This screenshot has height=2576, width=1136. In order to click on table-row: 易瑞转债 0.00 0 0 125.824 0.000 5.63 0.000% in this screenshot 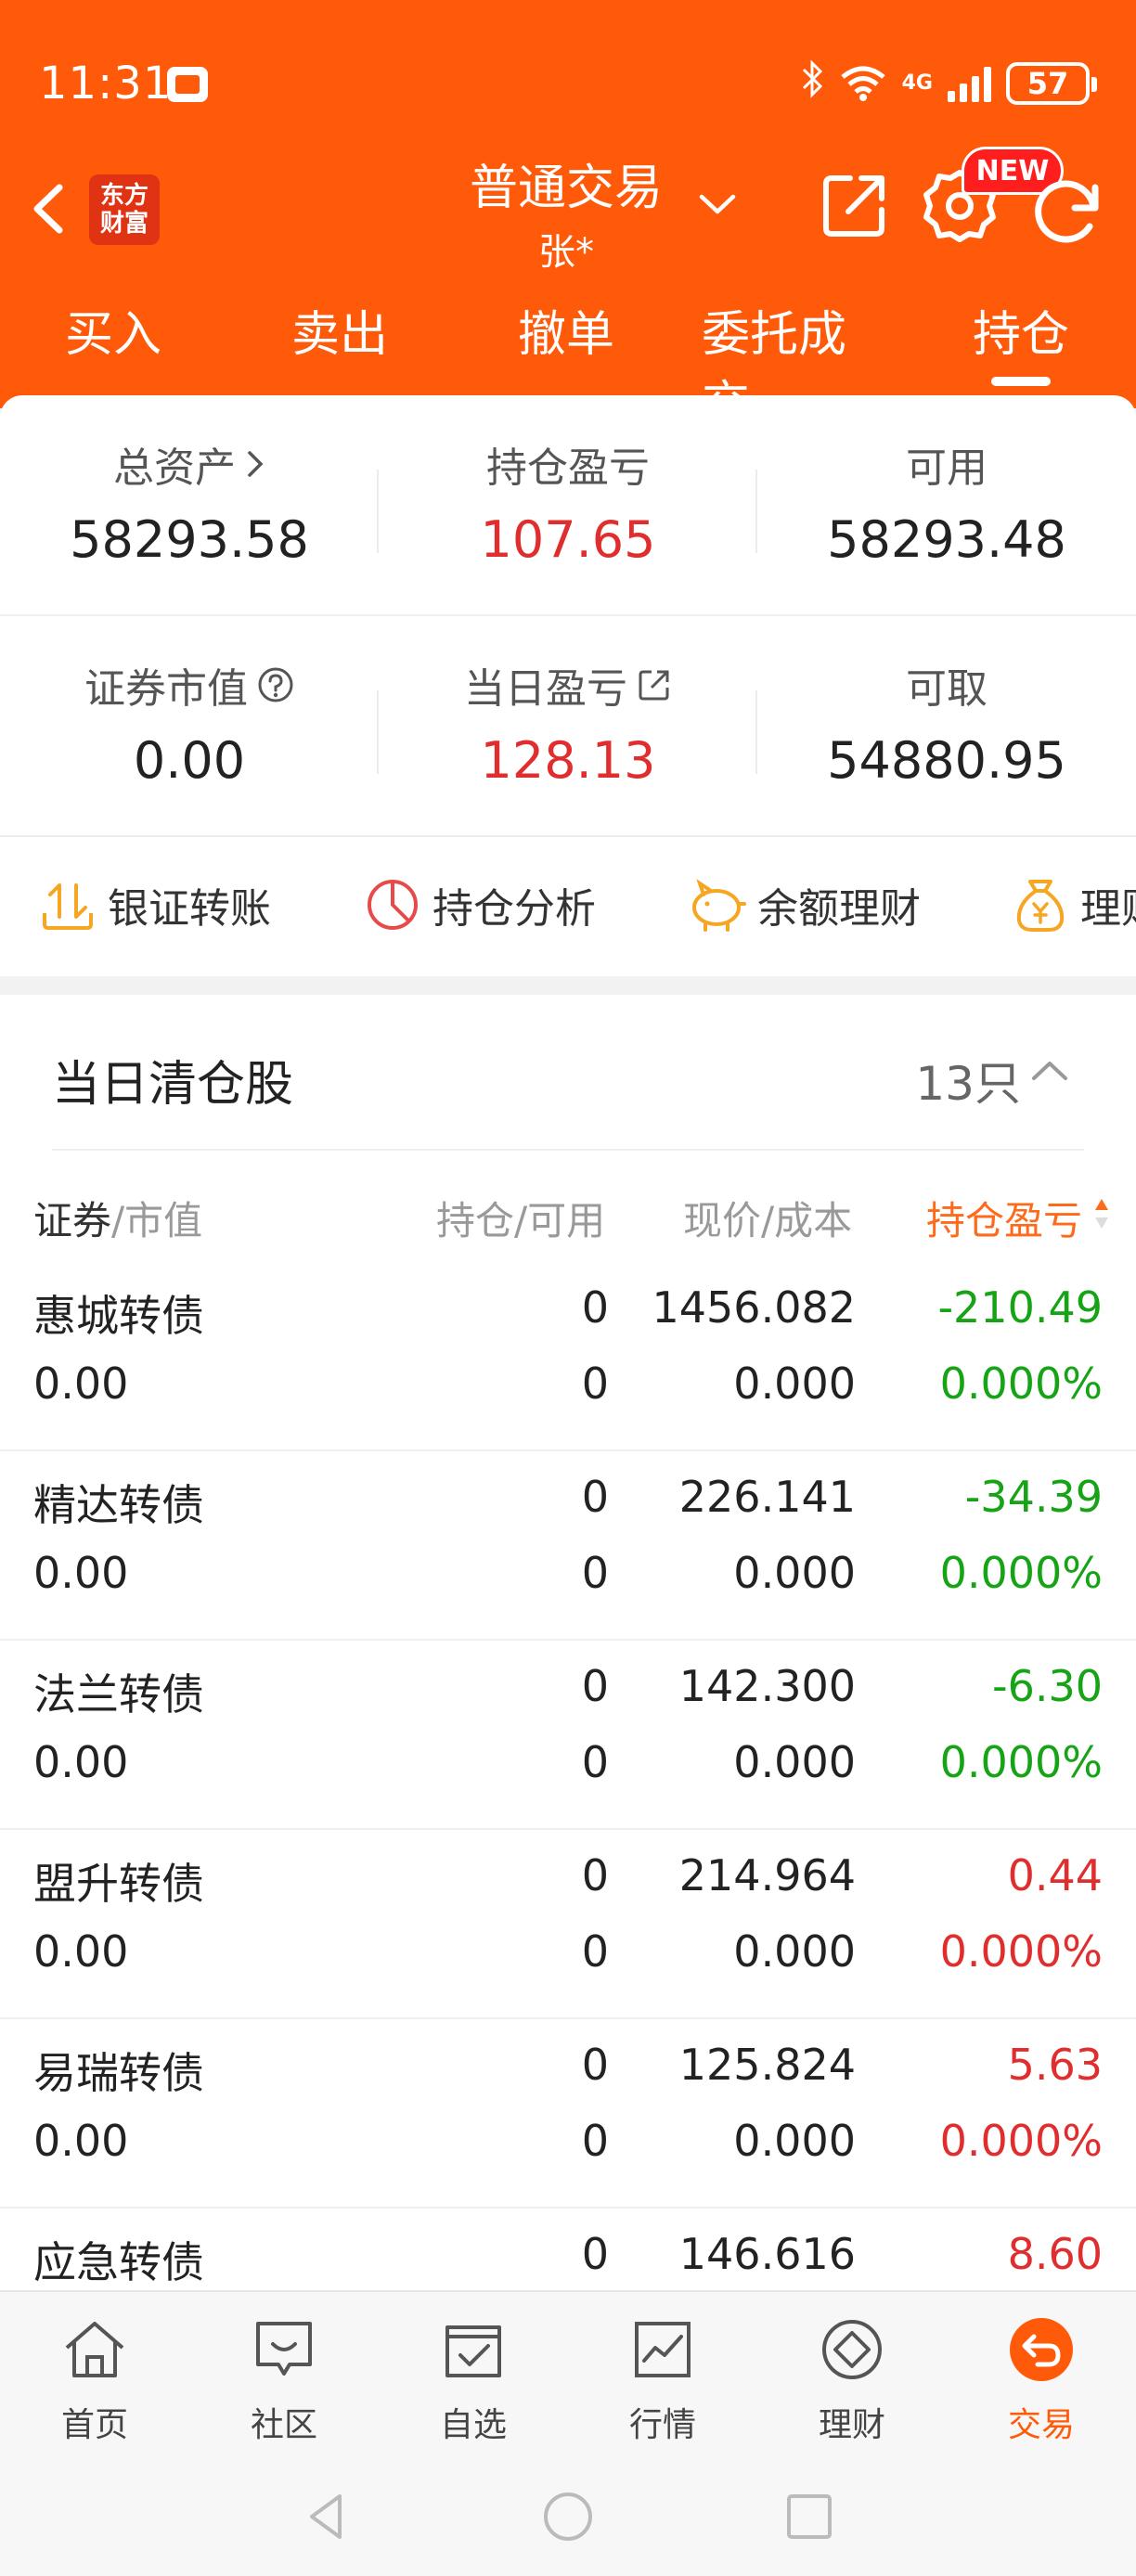, I will do `click(568, 2114)`.